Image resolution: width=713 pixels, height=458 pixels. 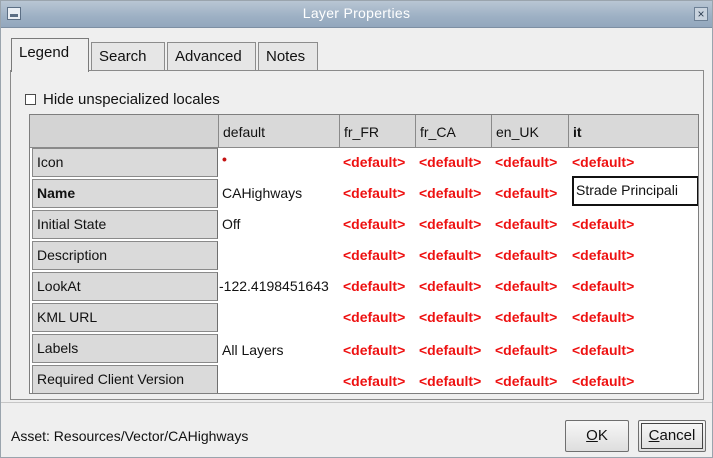 I want to click on cancel-button: Cancel, so click(x=672, y=436).